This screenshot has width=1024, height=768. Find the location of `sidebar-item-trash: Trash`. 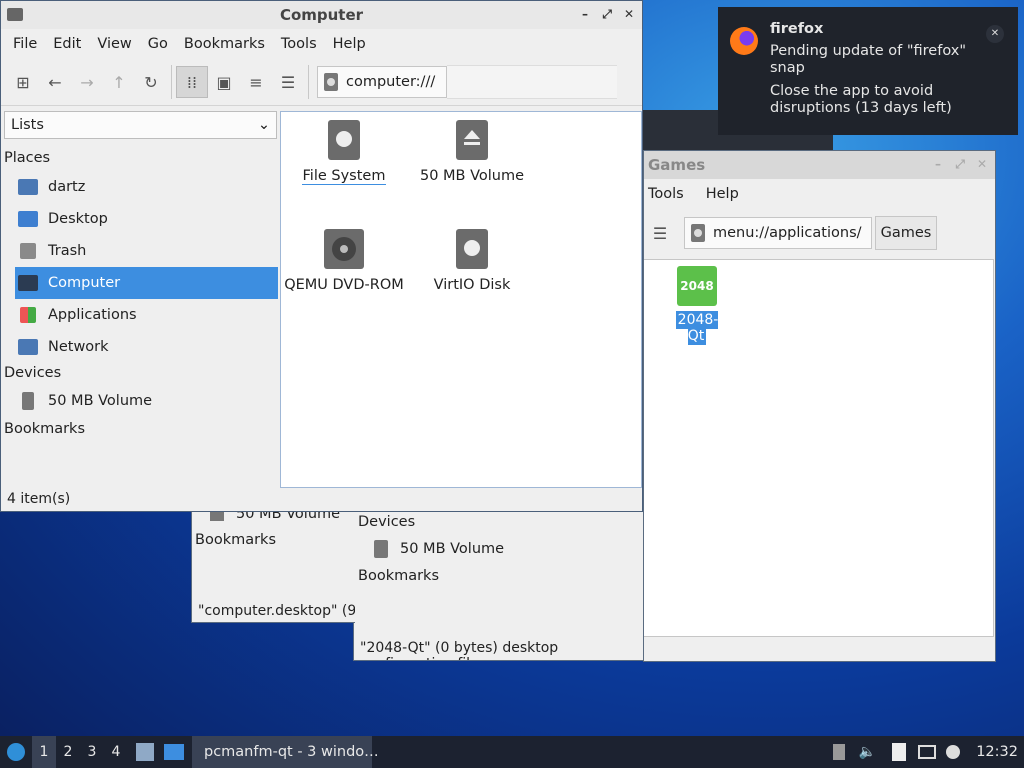

sidebar-item-trash: Trash is located at coordinates (139, 251).